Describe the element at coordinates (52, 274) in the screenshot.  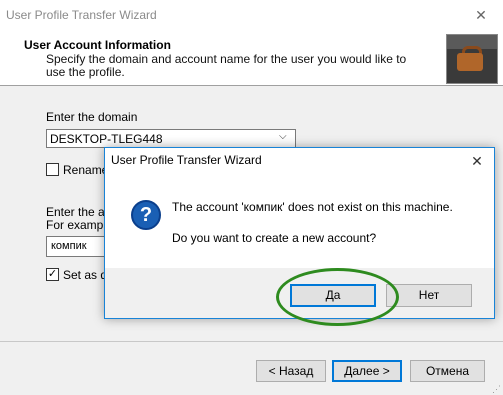
I see `set-default-checkbox: ✓` at that location.